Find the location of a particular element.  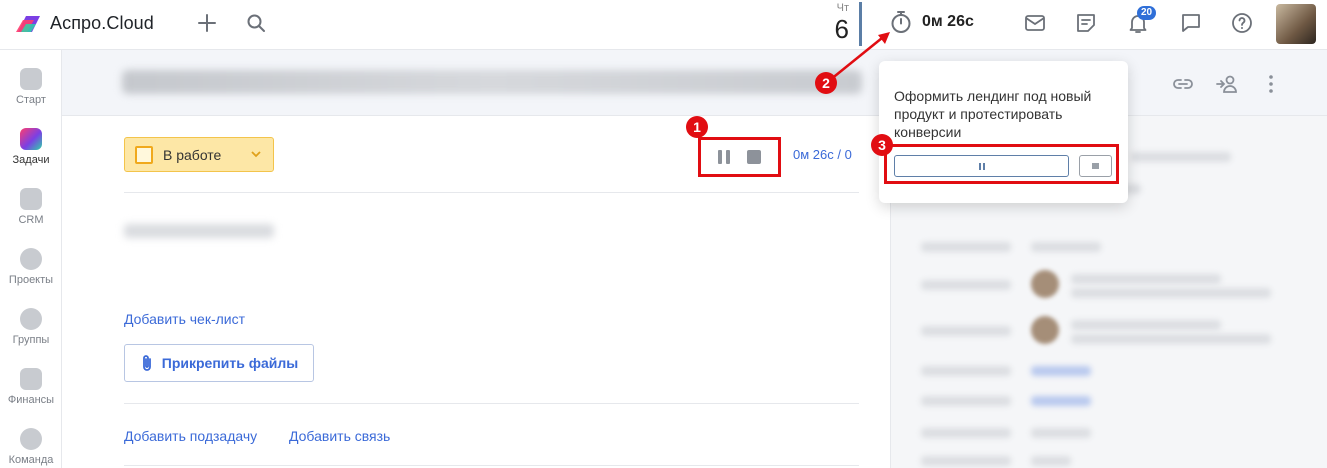

sidebar-item-groups: Группы is located at coordinates (31, 327).